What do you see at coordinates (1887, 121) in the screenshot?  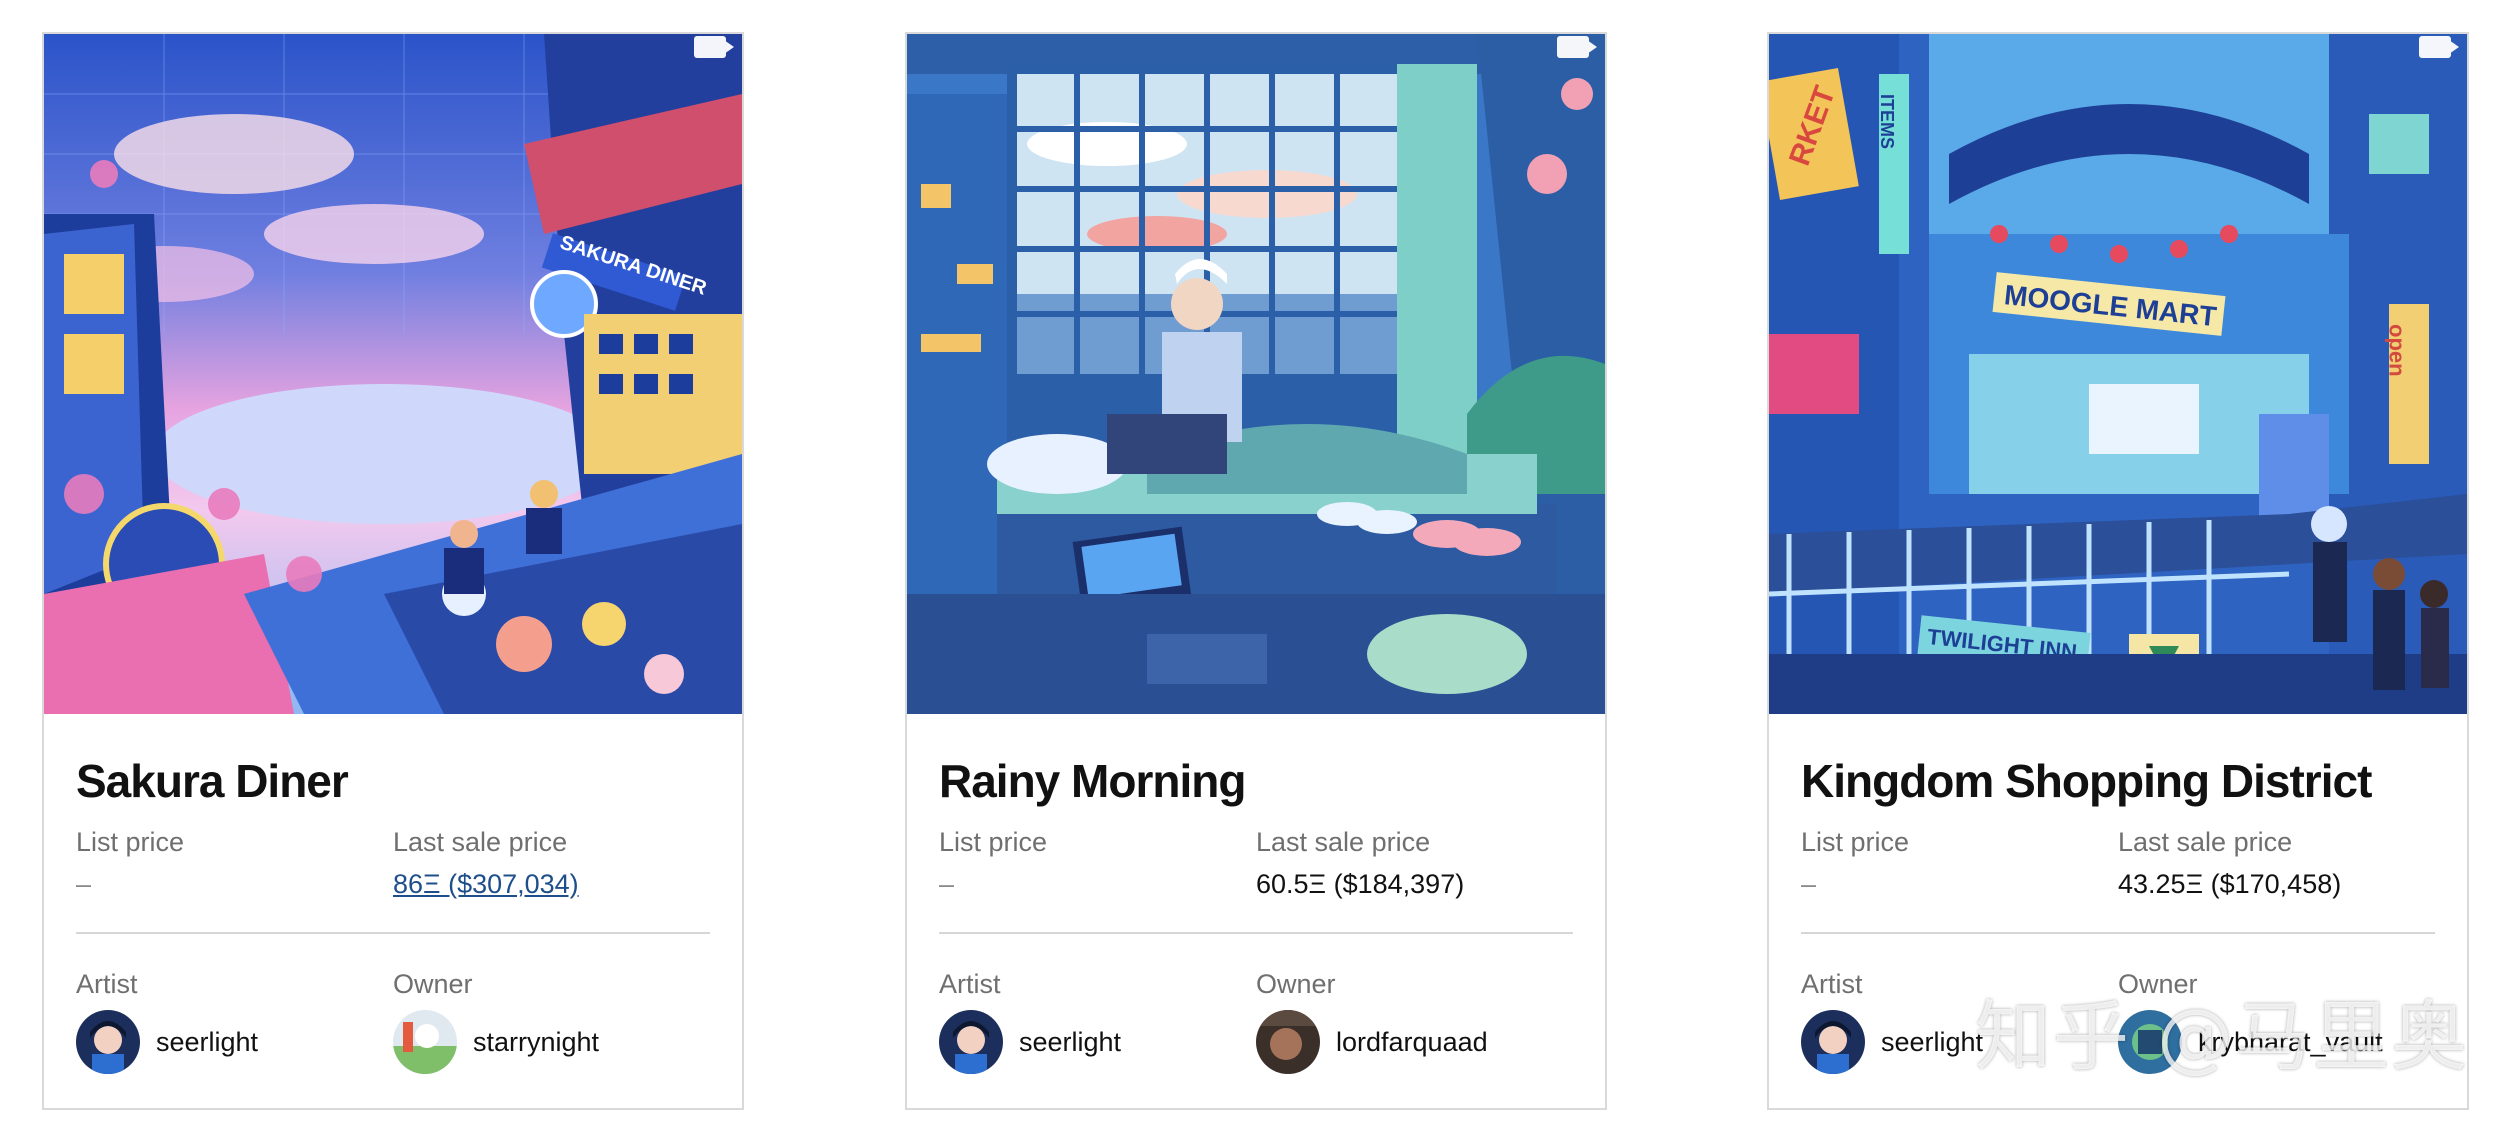 I see `items-sign-text: ITEMS` at bounding box center [1887, 121].